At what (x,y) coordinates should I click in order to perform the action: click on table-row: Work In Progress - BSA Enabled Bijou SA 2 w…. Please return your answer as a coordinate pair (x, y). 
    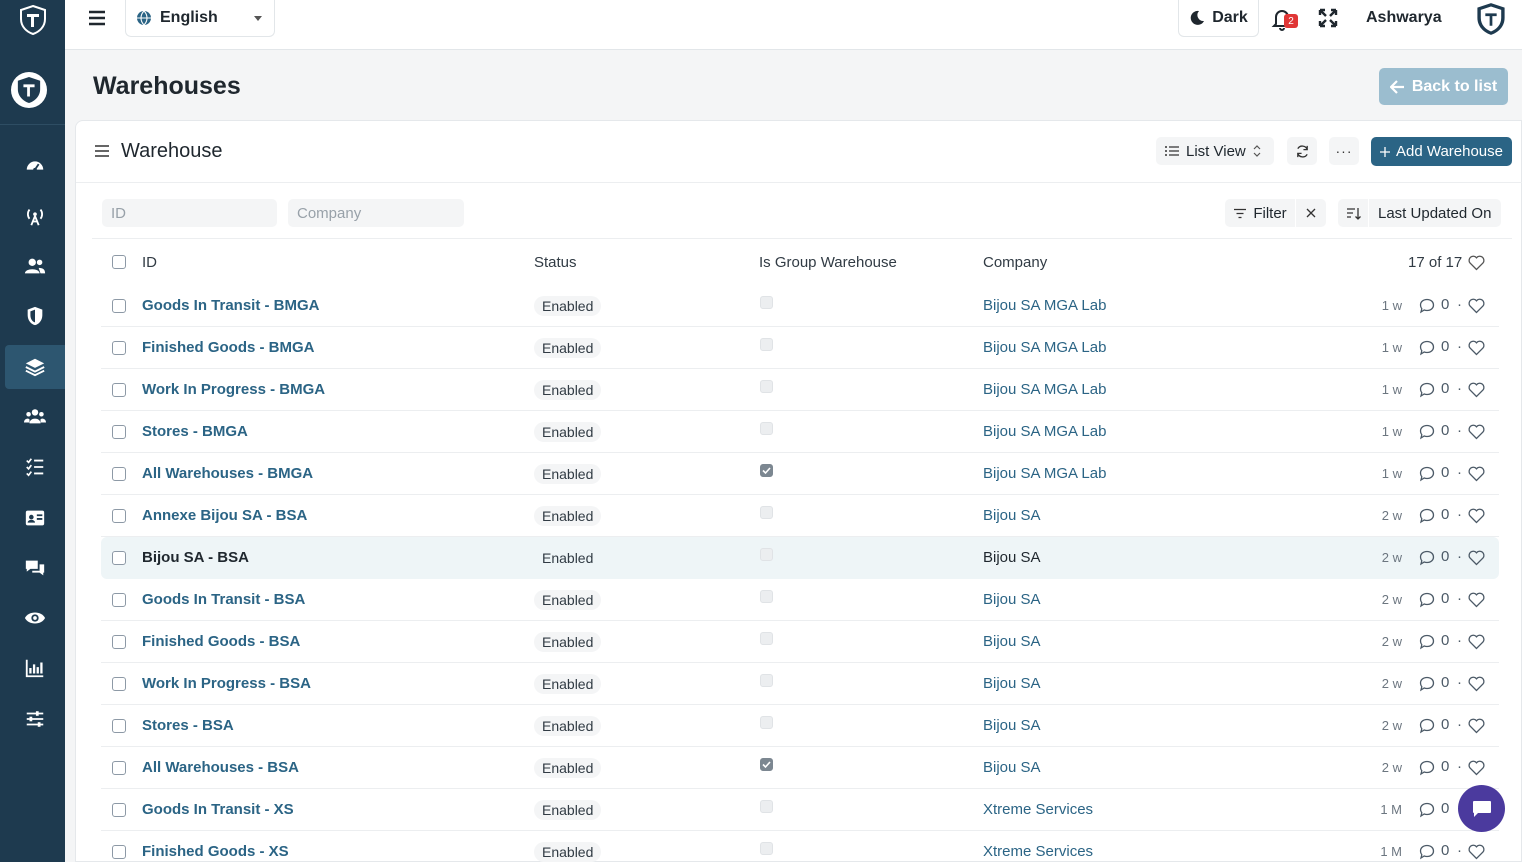
    Looking at the image, I should click on (800, 684).